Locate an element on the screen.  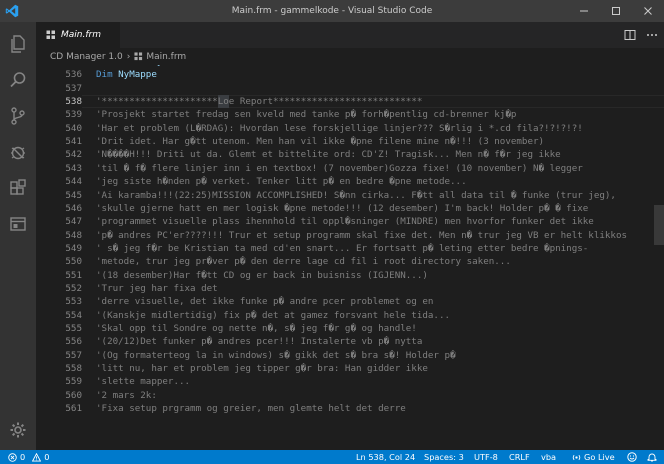
code-line: Dim NyMappe is located at coordinates (126, 74).